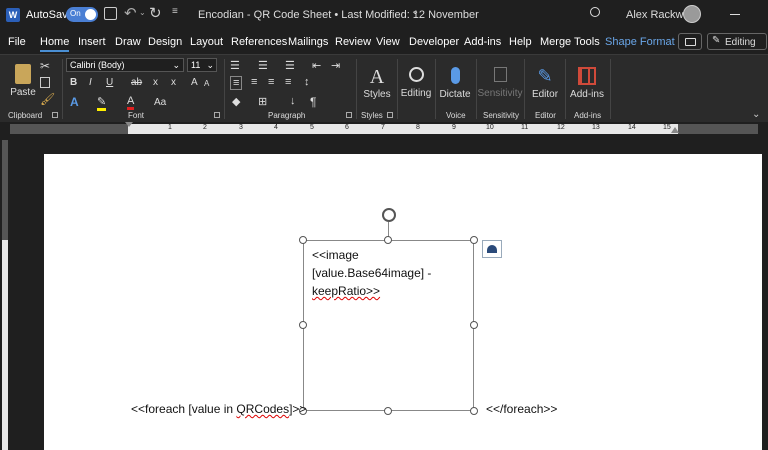  Describe the element at coordinates (110, 13) in the screenshot. I see `save-icon` at that location.